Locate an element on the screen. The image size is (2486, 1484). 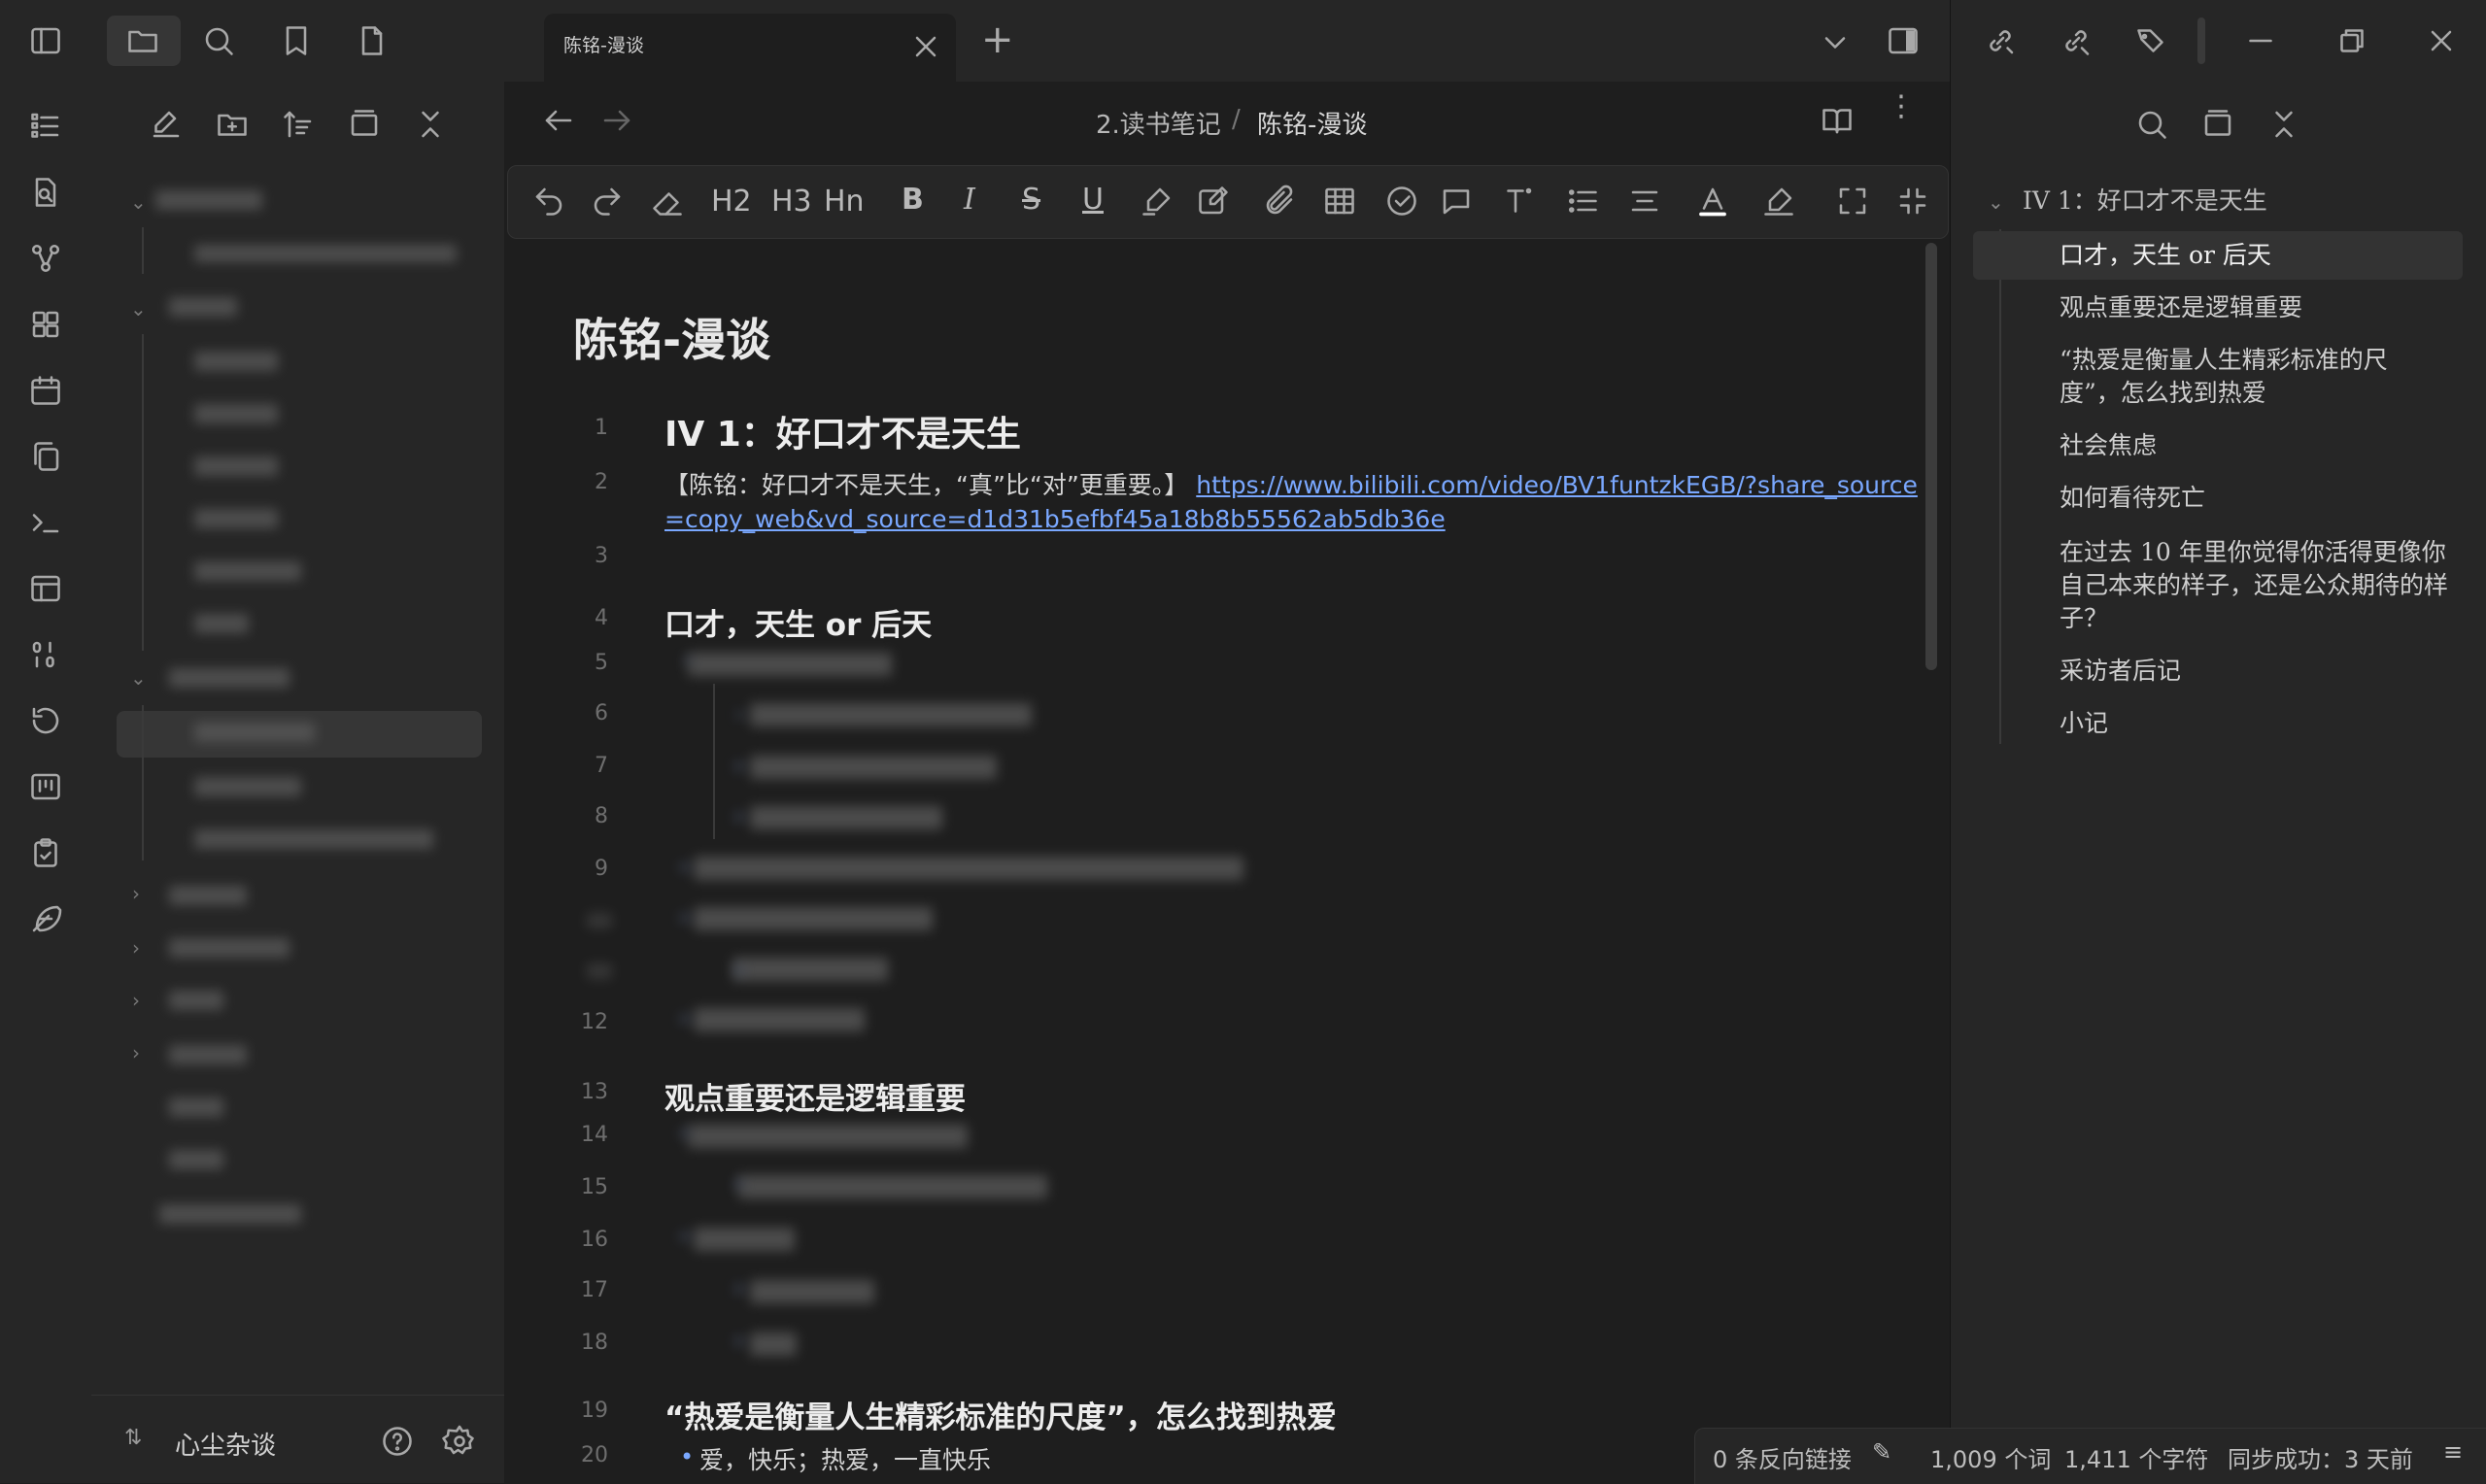
clipboard-check-icon is located at coordinates (45, 852).